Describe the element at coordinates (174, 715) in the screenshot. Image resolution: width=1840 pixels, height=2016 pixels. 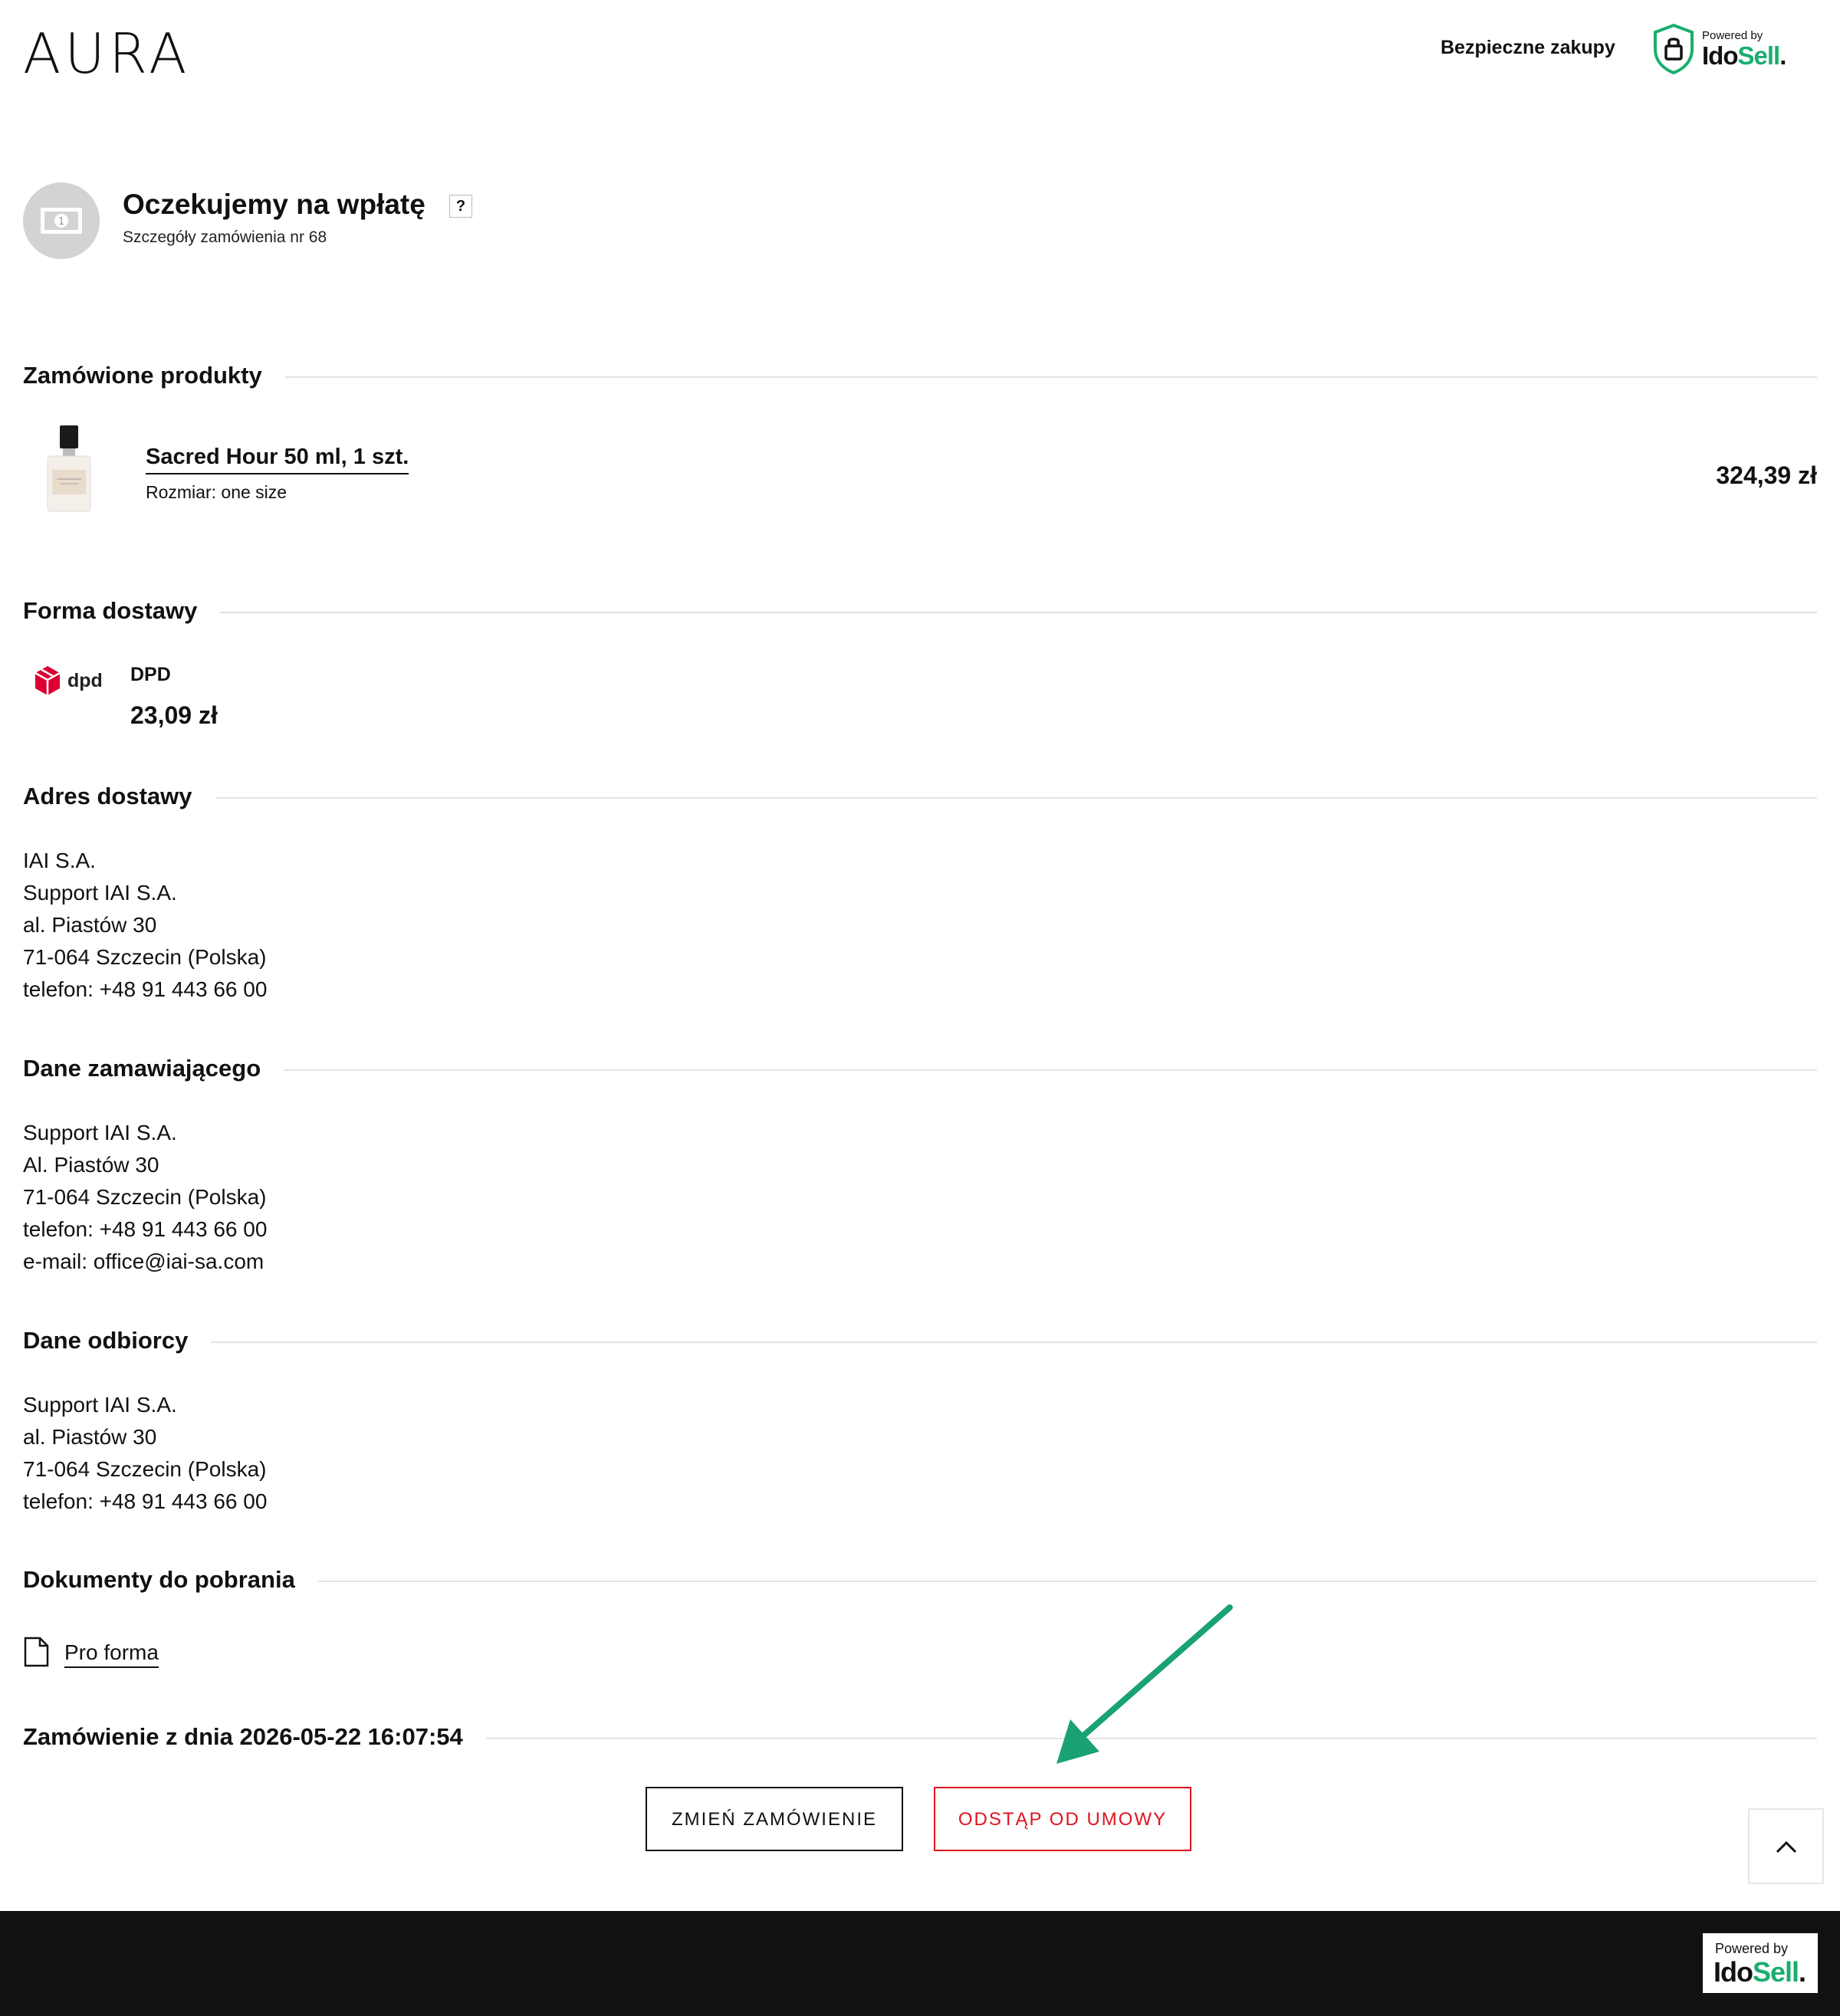
I see `shipping-price: 23,09 zł` at that location.